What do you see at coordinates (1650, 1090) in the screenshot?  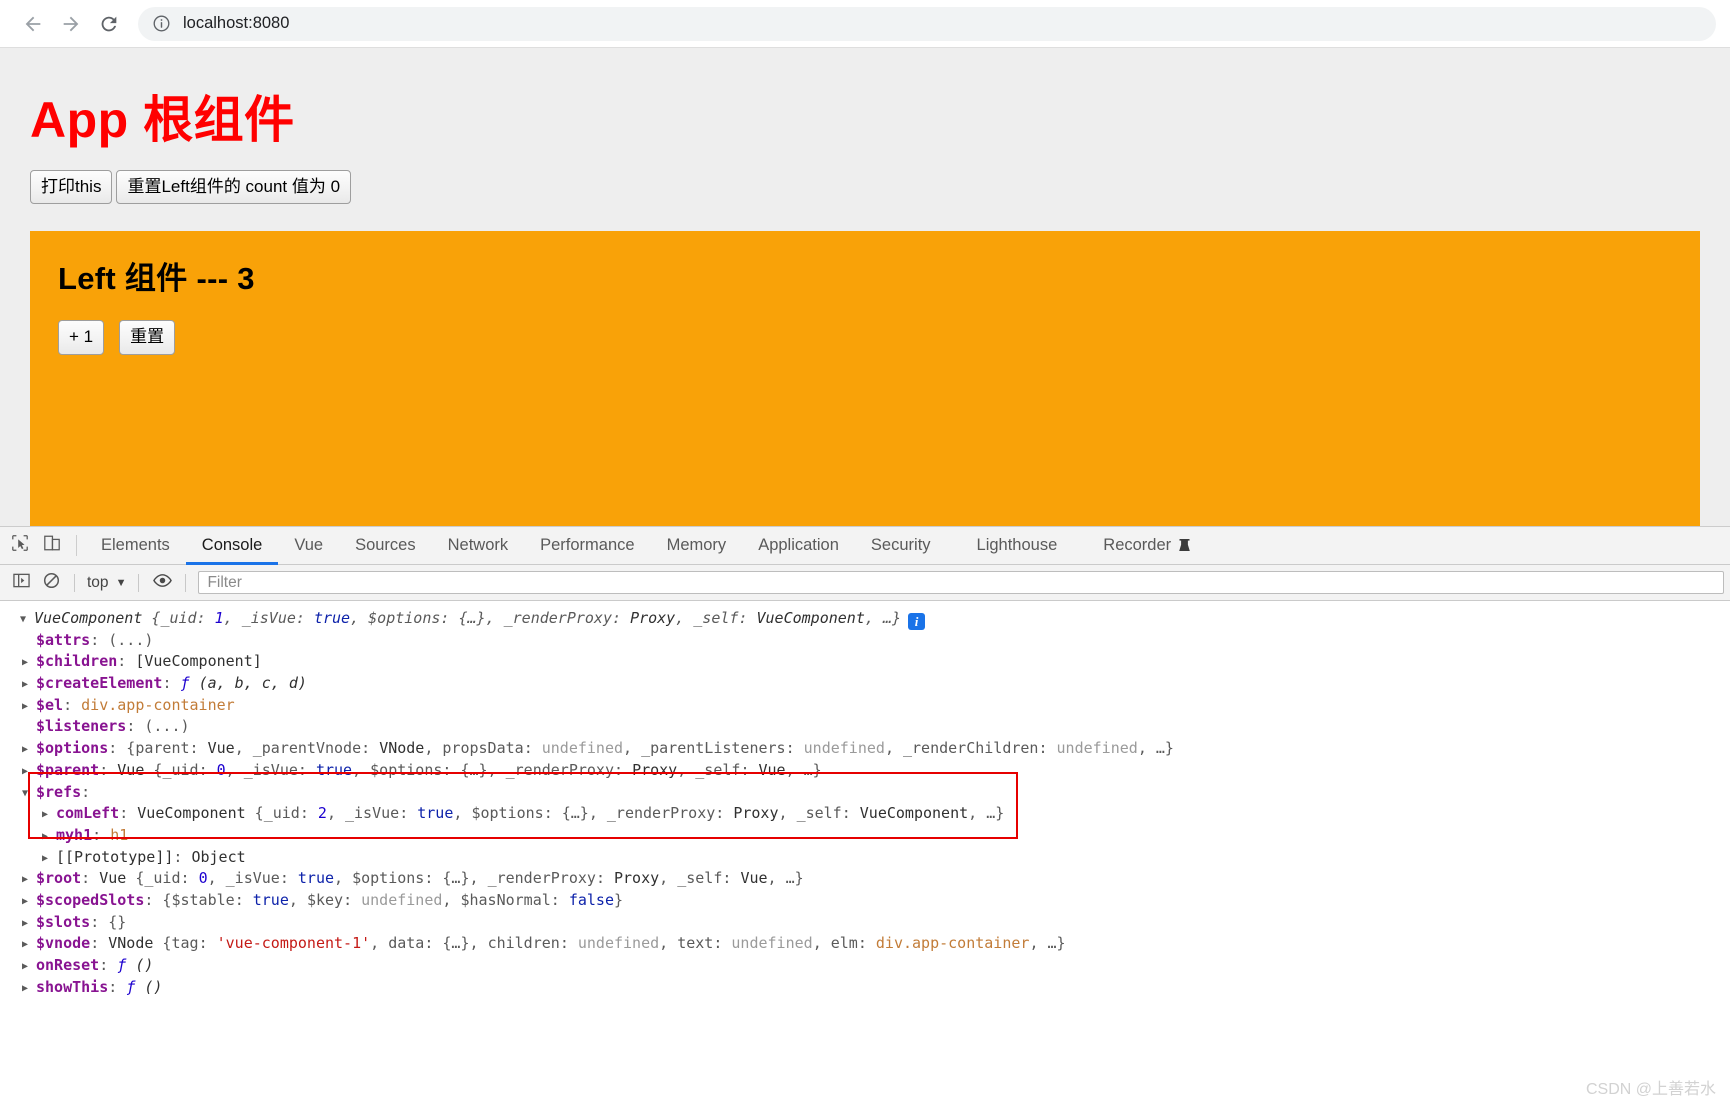 I see `watermark: CSDN @上善若水` at bounding box center [1650, 1090].